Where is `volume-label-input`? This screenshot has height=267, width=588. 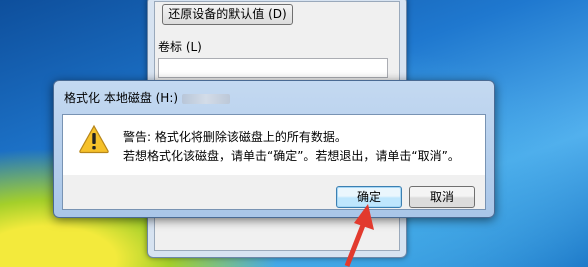 volume-label-input is located at coordinates (273, 68).